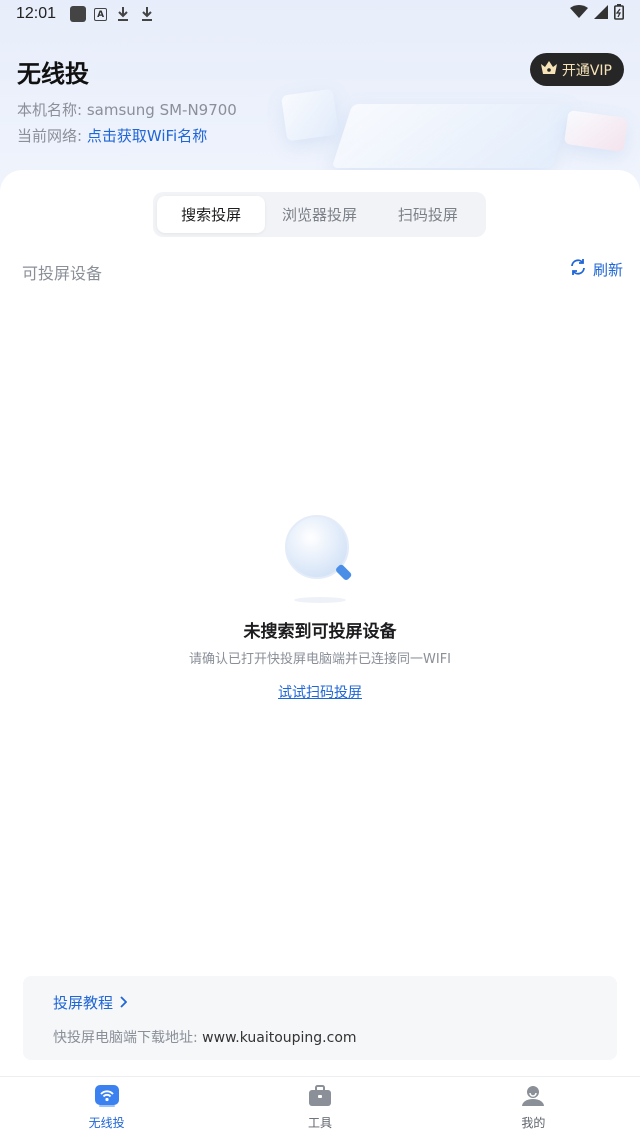  I want to click on bottom-nav: 无线投 工具 我的, so click(320, 1107).